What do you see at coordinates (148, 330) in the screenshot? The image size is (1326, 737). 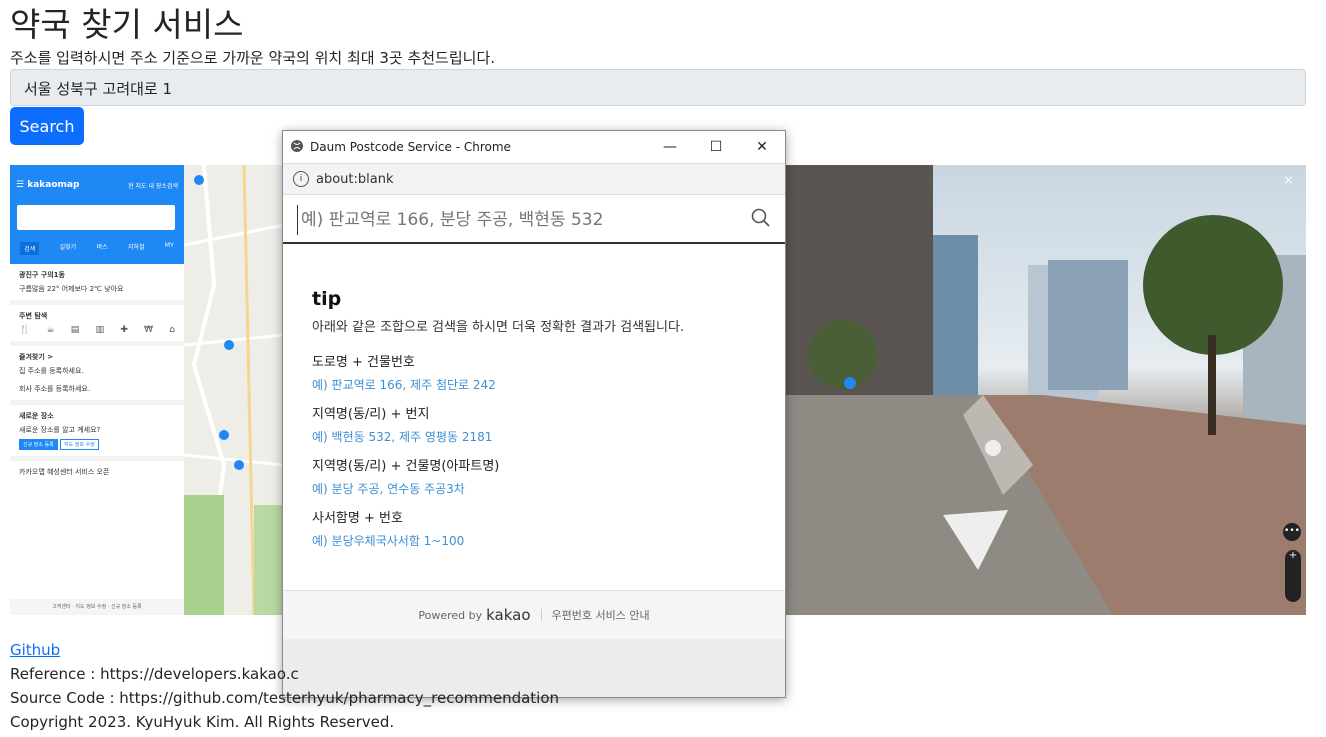 I see `bank-icon: ₩` at bounding box center [148, 330].